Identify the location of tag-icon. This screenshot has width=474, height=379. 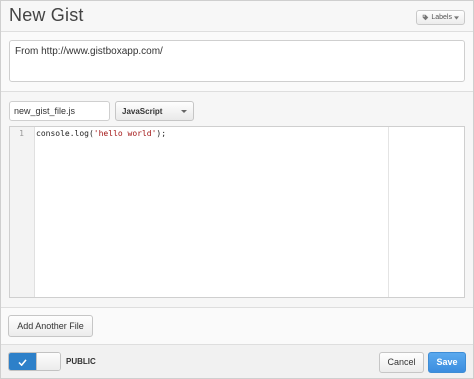
(425, 17).